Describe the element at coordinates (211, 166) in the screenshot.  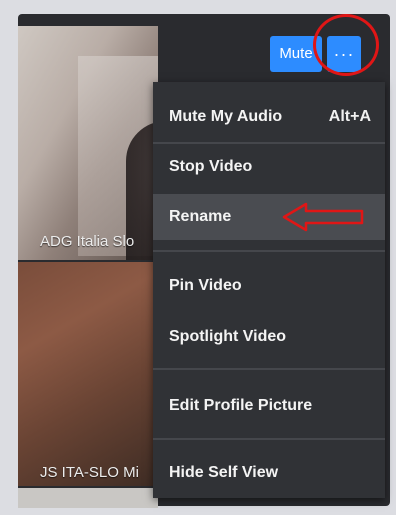
I see `menu-item-label: Stop Video` at that location.